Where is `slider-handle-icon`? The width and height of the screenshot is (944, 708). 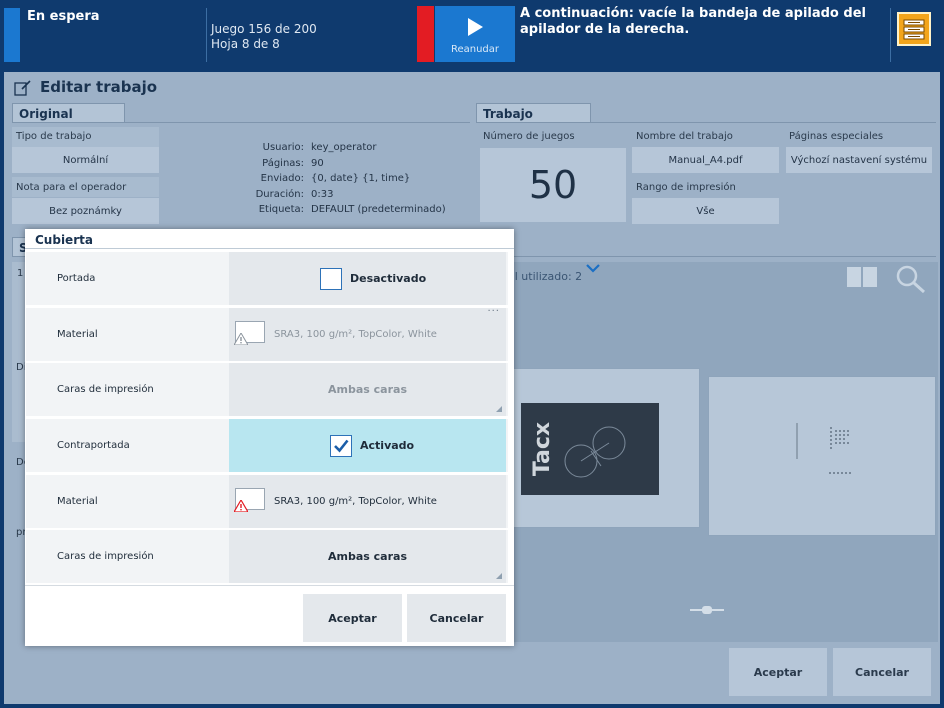 slider-handle-icon is located at coordinates (707, 610).